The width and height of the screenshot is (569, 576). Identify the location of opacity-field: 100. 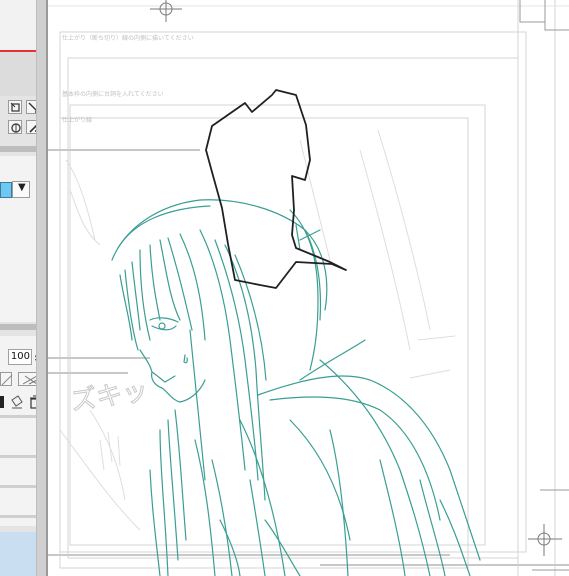
(20, 357).